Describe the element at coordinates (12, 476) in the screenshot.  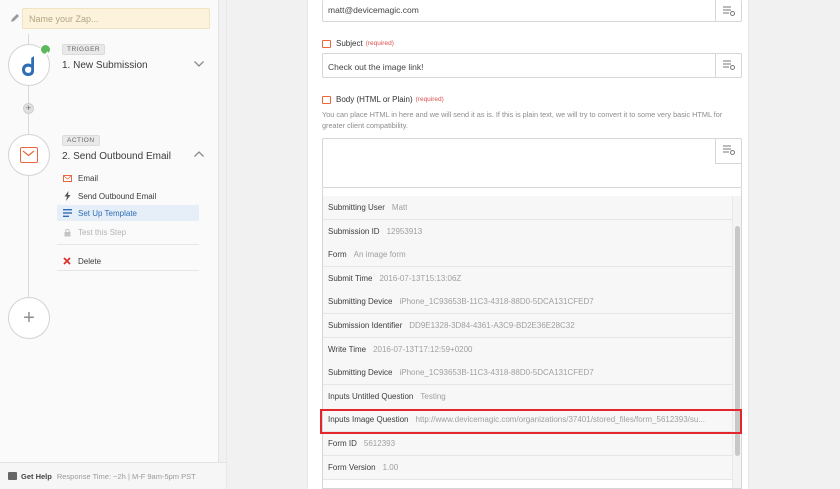
I see `chat-bubble-icon` at that location.